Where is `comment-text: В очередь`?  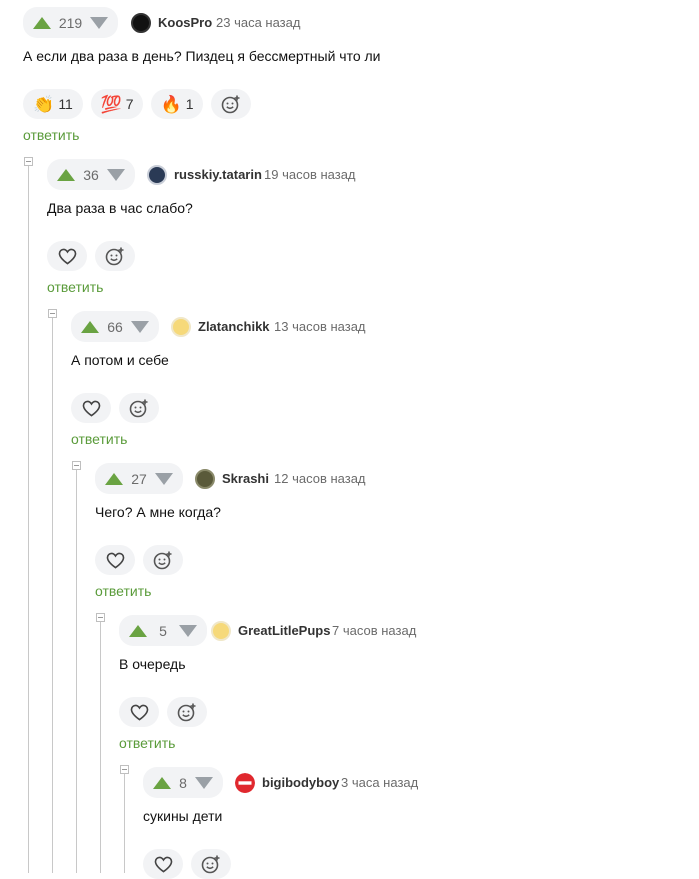
comment-text: В очередь is located at coordinates (152, 664).